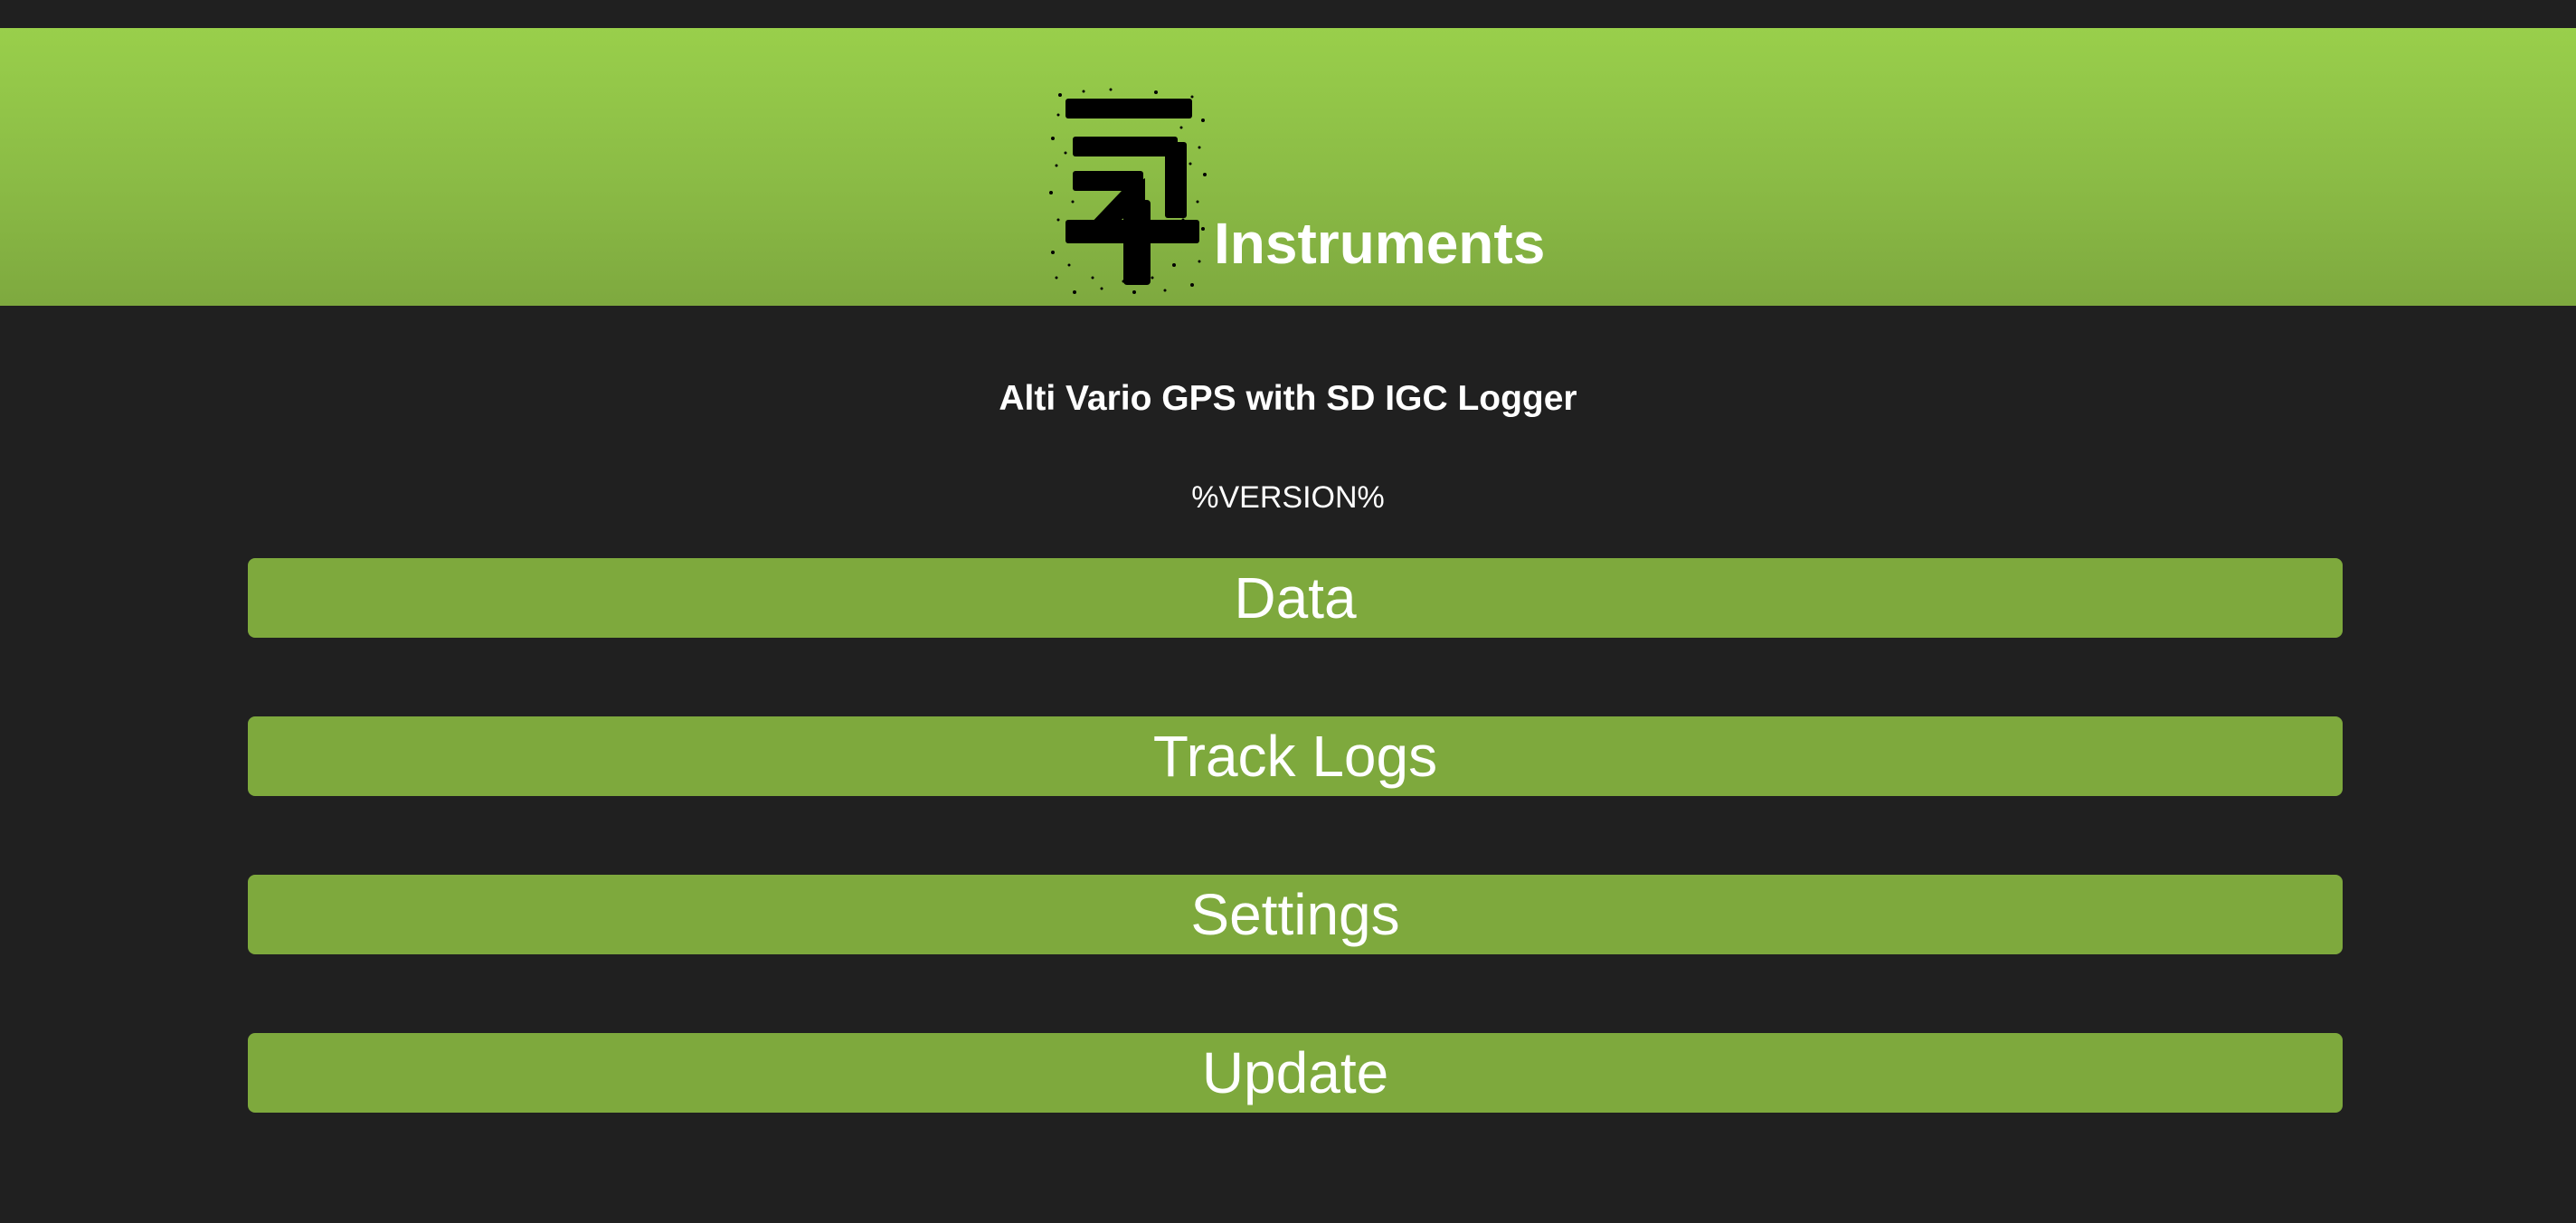 Image resolution: width=2576 pixels, height=1223 pixels. What do you see at coordinates (1128, 191) in the screenshot?
I see `logo-icon` at bounding box center [1128, 191].